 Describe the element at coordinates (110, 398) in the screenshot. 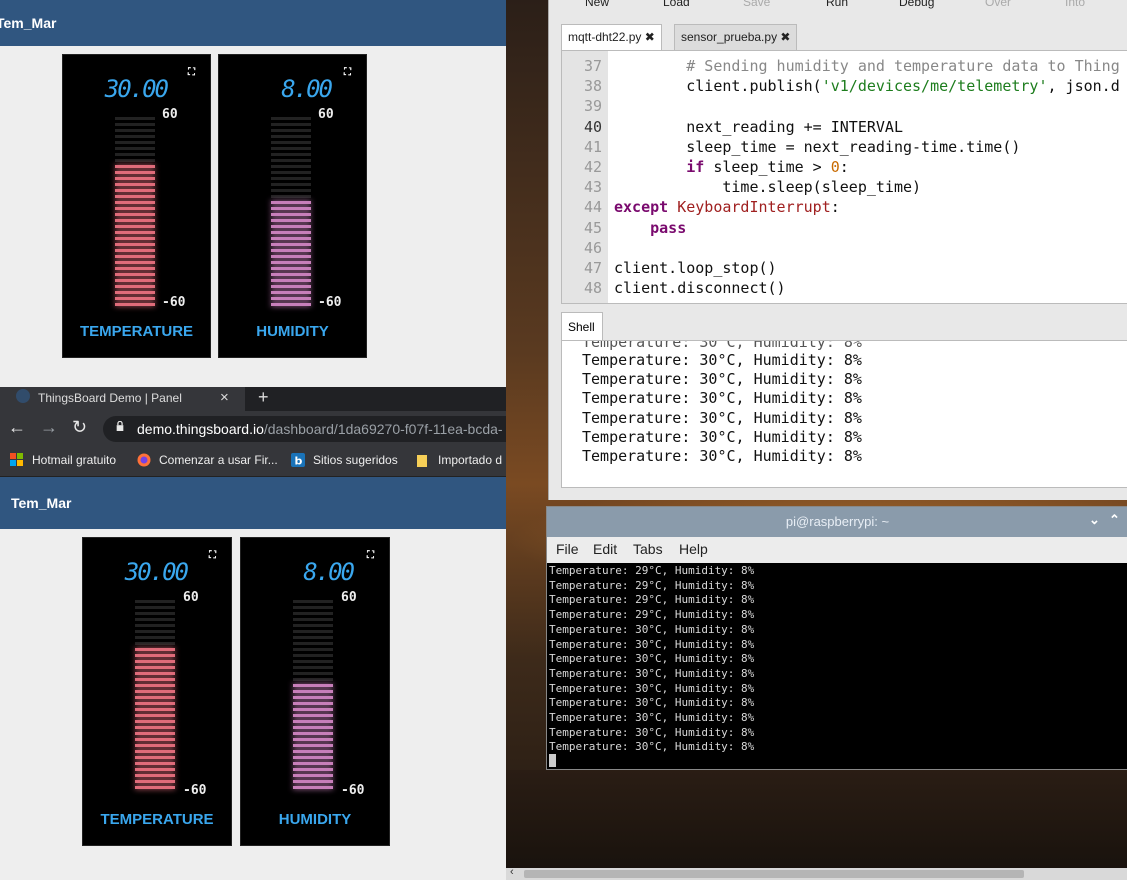

I see `tab-title: ThingsBoard Demo | Panel` at that location.